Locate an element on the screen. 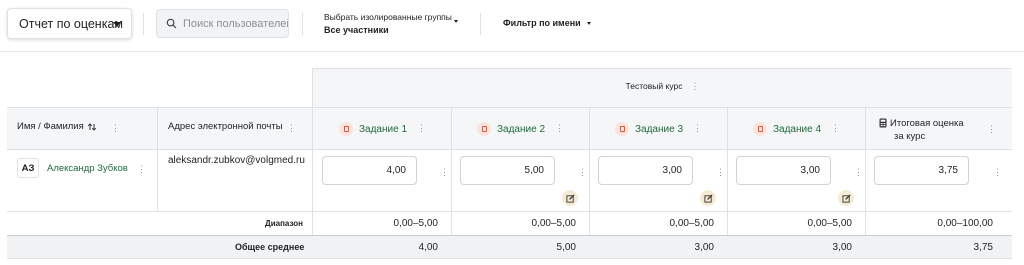  assignment-1-header: Задание 1 is located at coordinates (373, 129).